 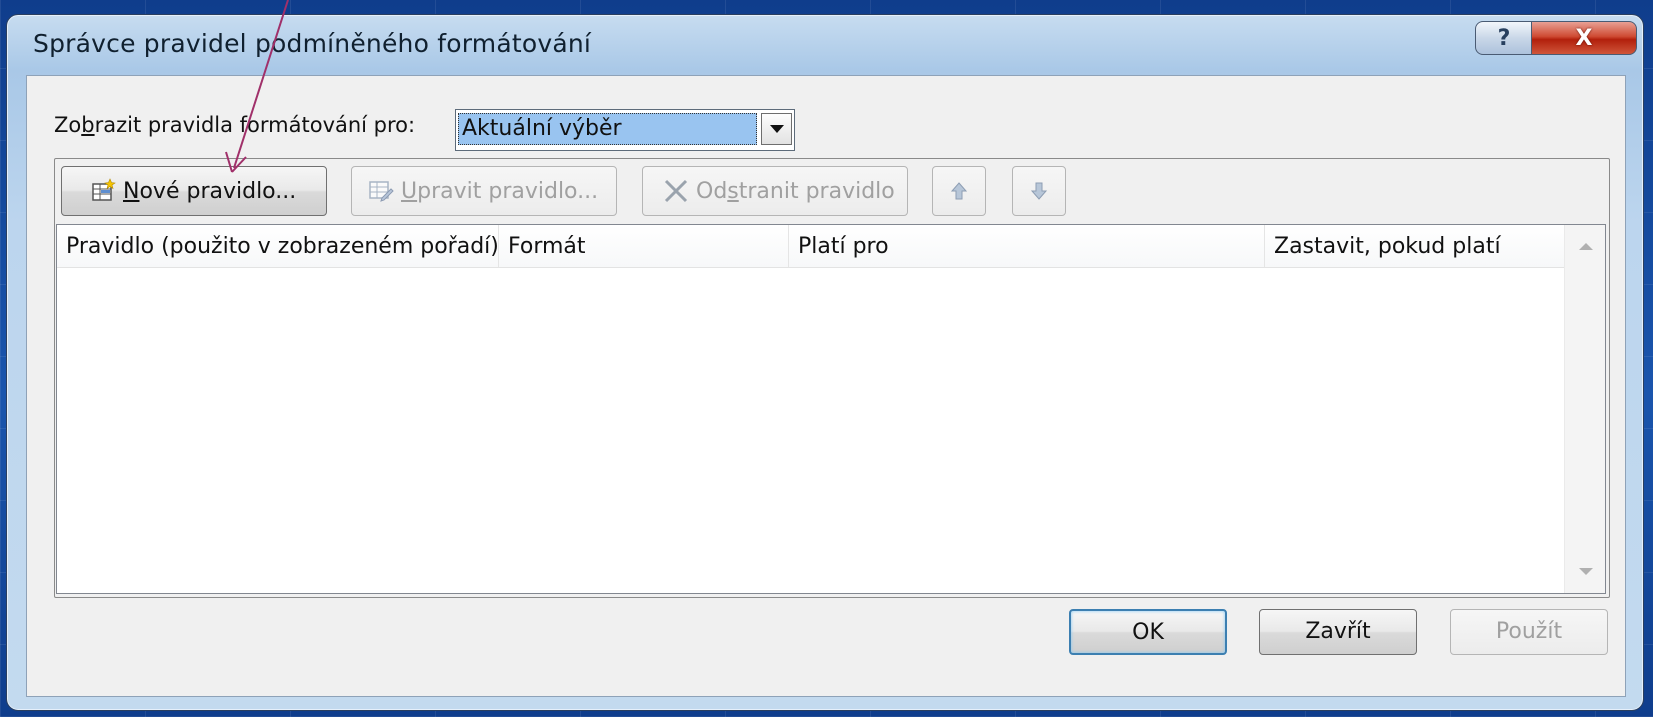 I want to click on column-header-stop-if-true: Zastavit, pokud platí, so click(x=1415, y=246).